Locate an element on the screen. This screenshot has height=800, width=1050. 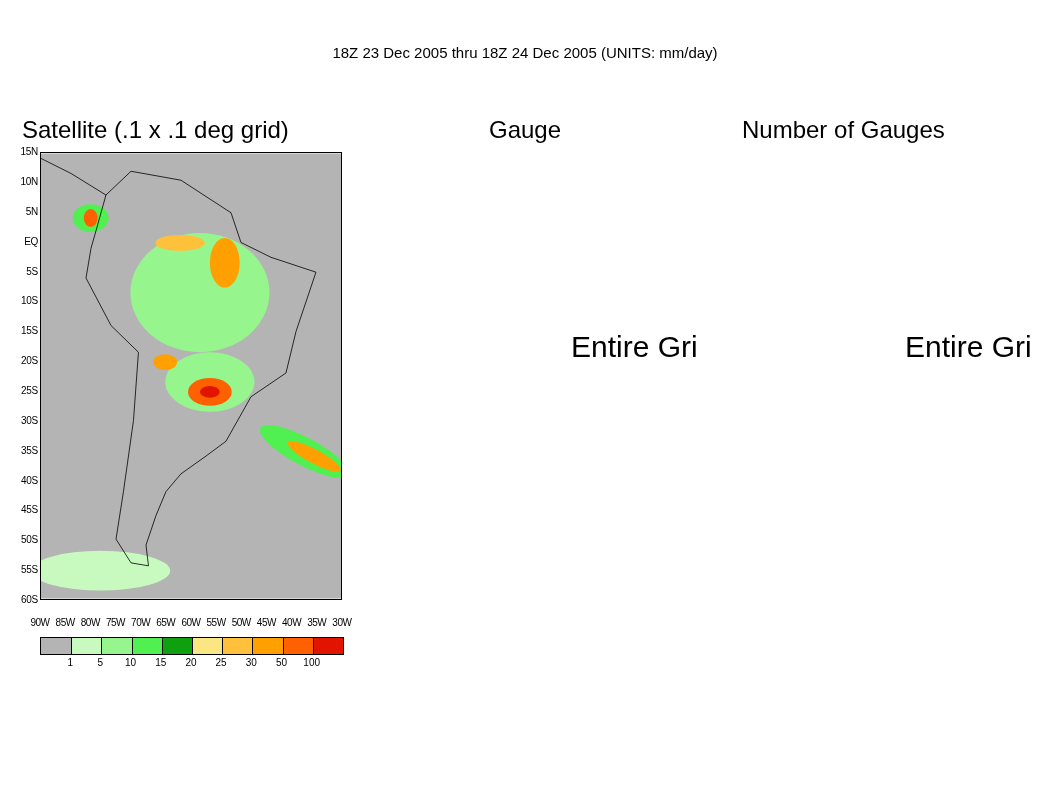
latitude-label: 15N is located at coordinates (28, 152).